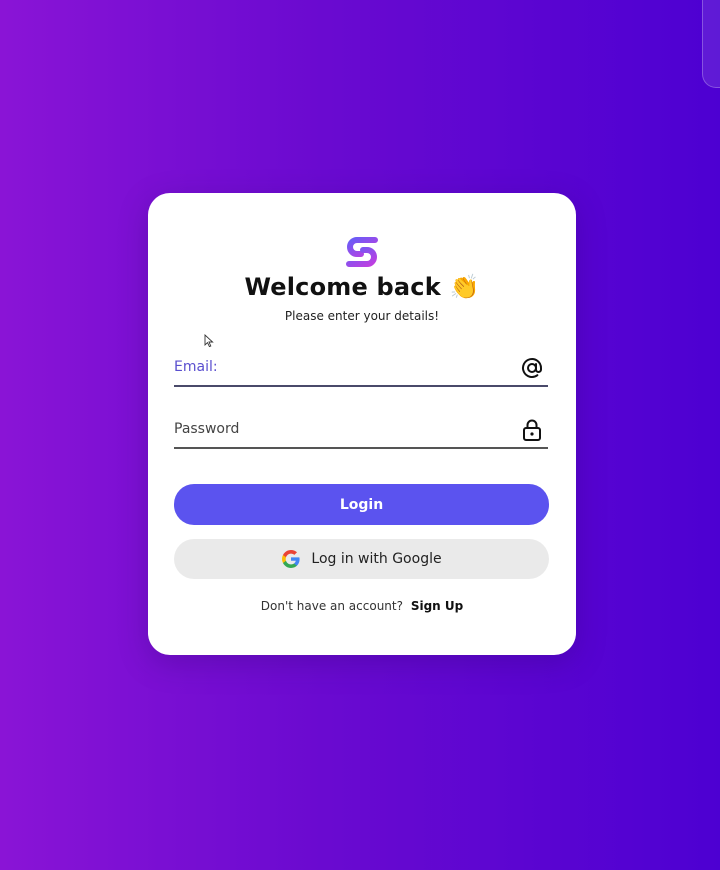 The image size is (720, 870). Describe the element at coordinates (341, 369) in the screenshot. I see `email-input` at that location.